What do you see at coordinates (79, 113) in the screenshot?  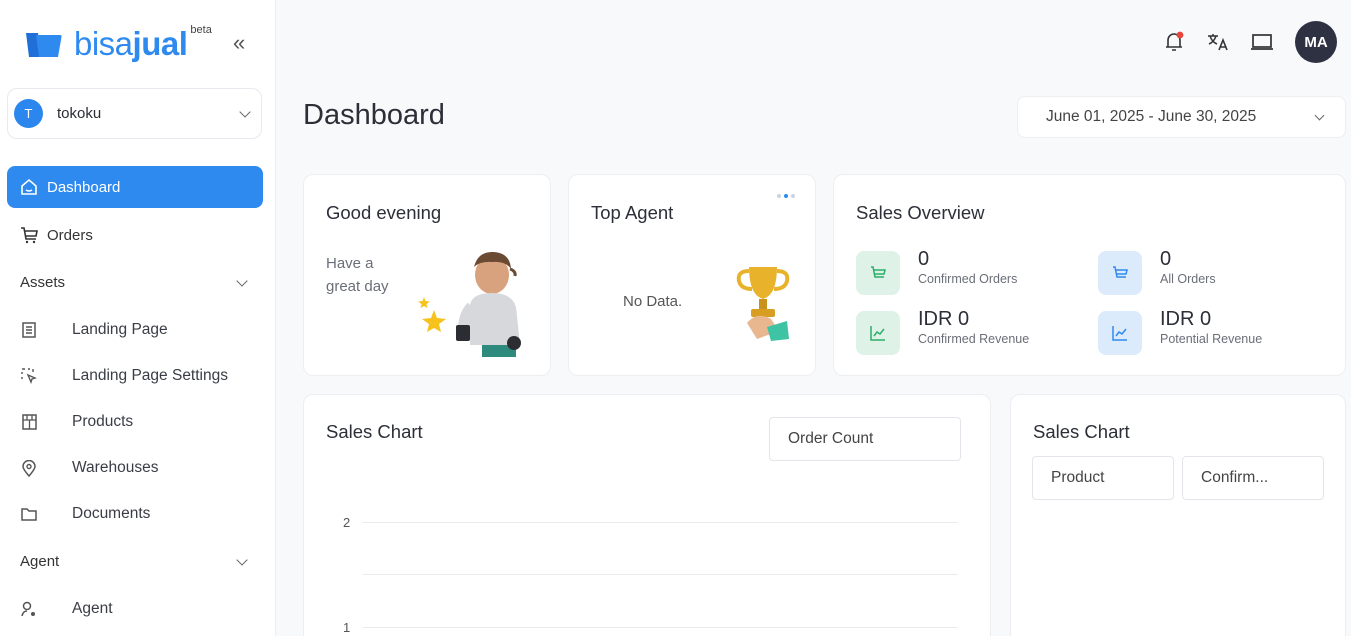 I see `store-name: tokoku` at bounding box center [79, 113].